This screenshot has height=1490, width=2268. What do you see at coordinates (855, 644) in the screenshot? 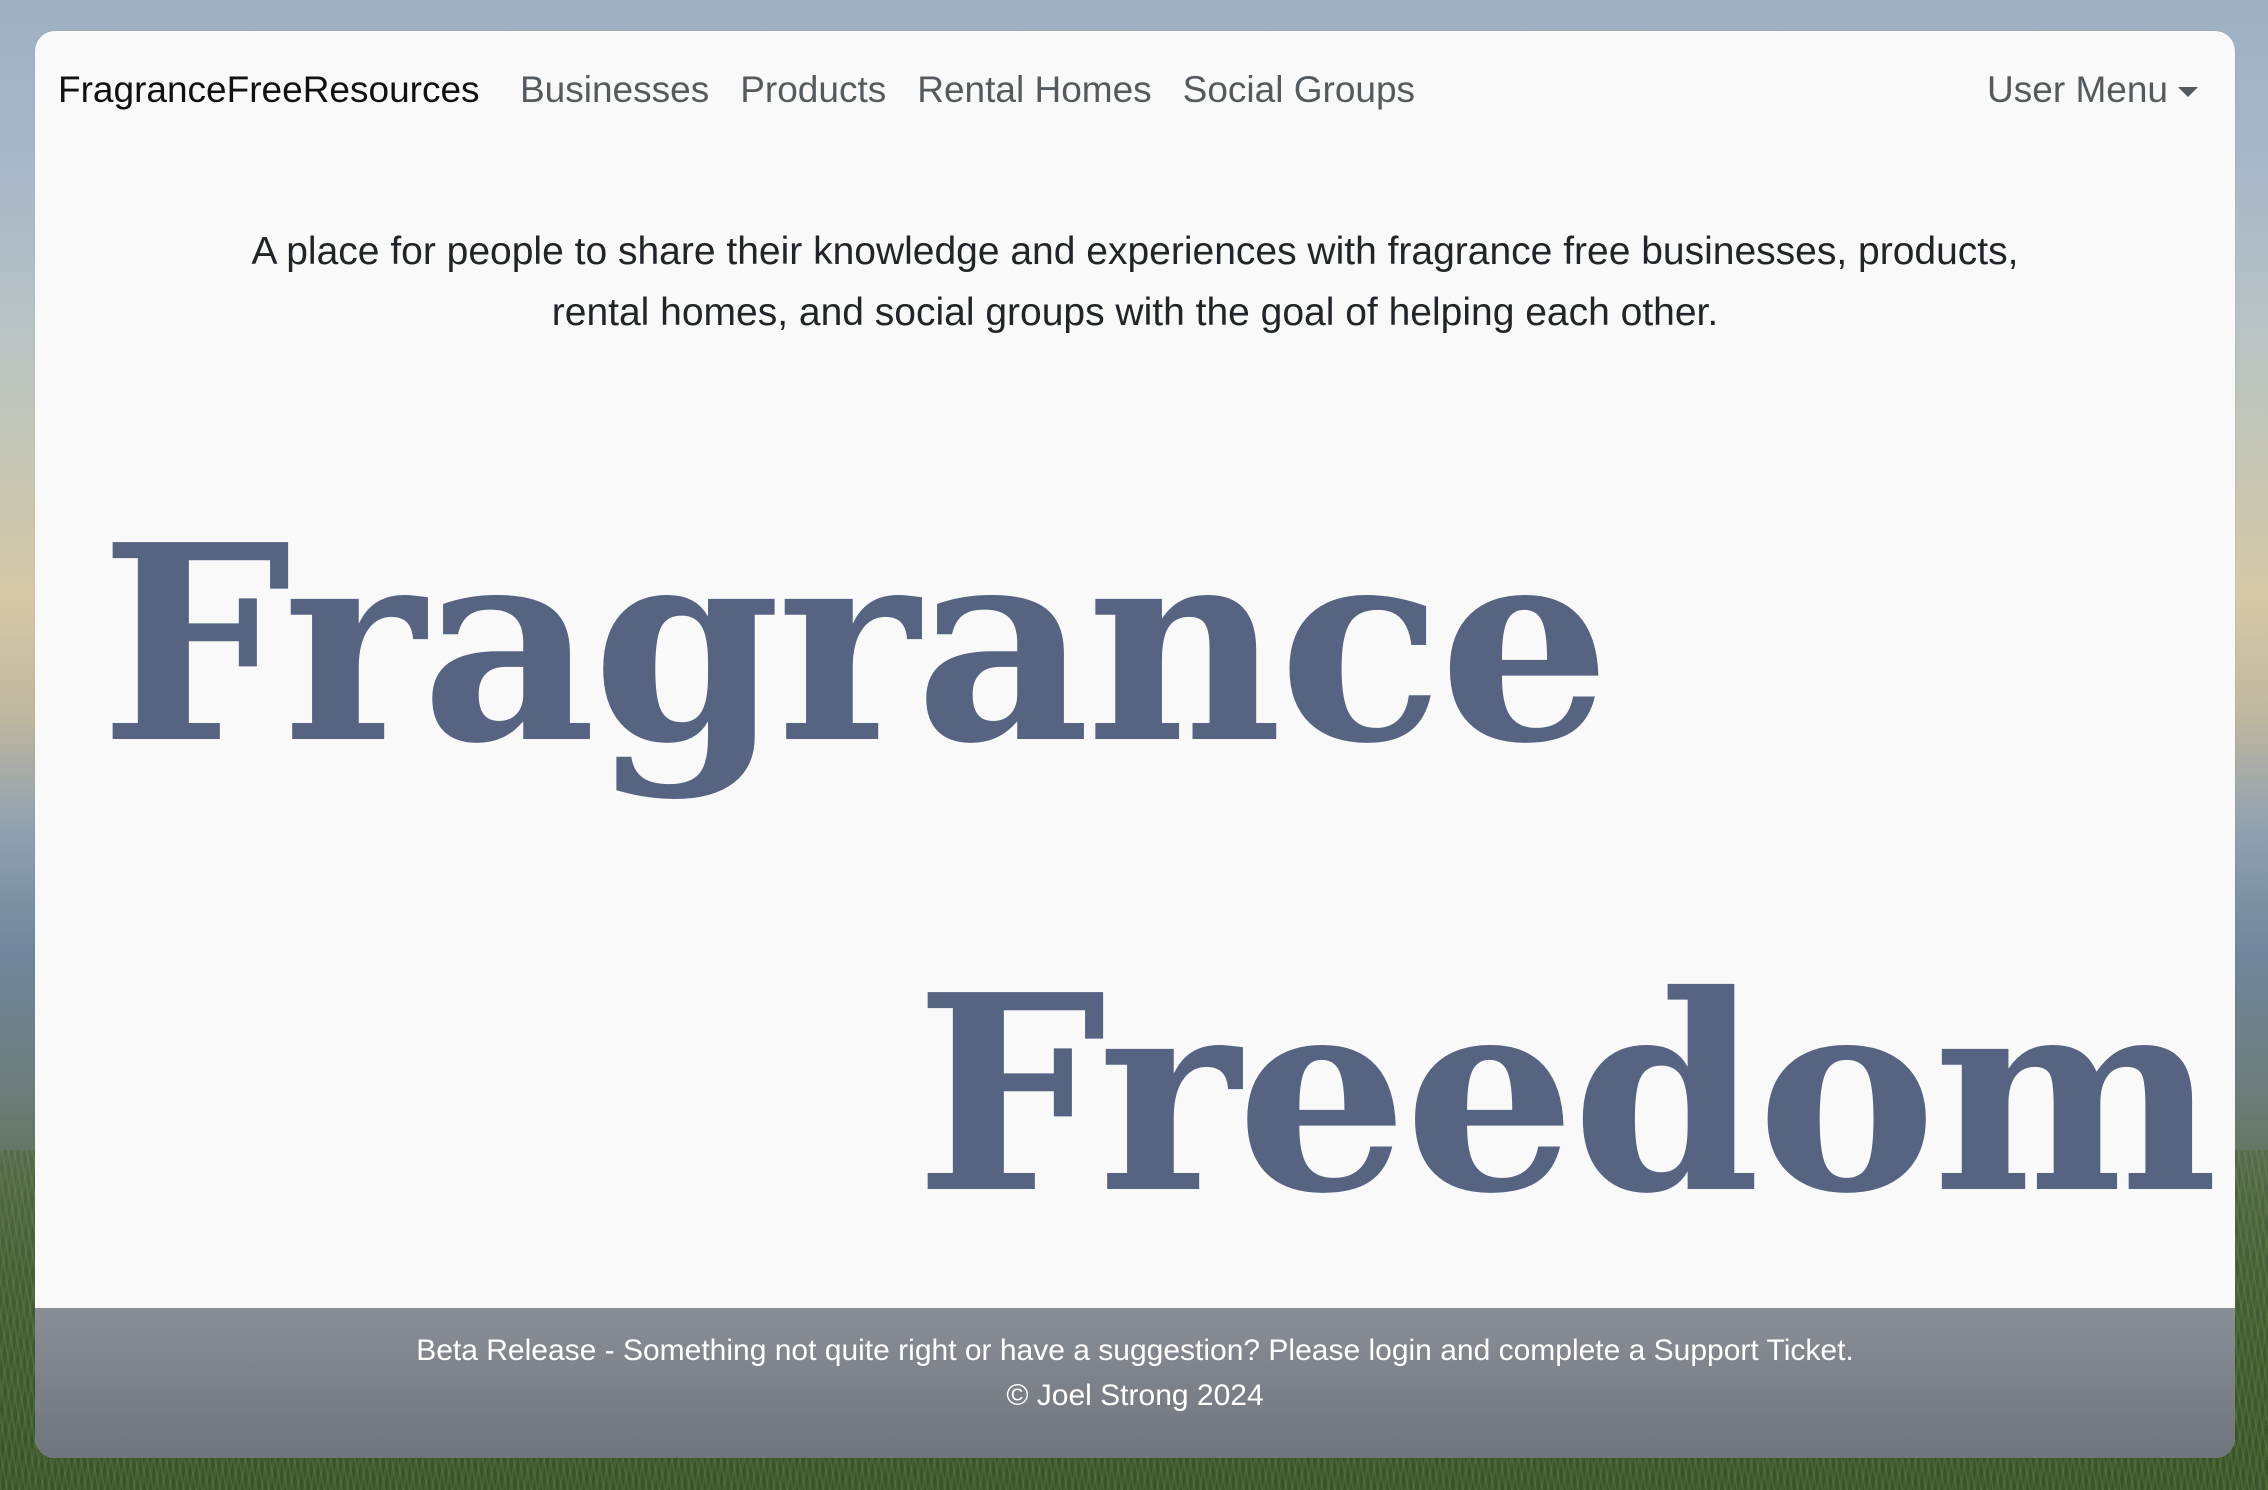
I see `headline-fragrance: Fragrance` at bounding box center [855, 644].